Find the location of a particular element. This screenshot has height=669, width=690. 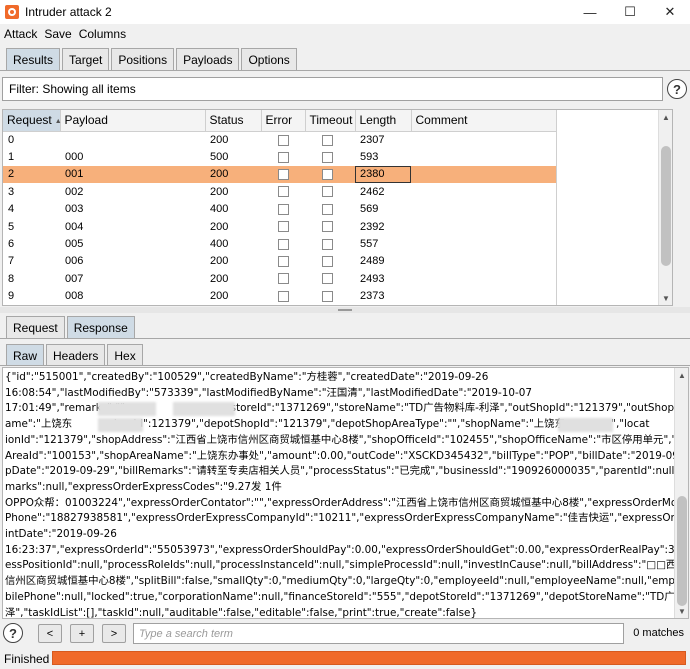

response-scrollbar: ▲ ▼ is located at coordinates (681, 493).